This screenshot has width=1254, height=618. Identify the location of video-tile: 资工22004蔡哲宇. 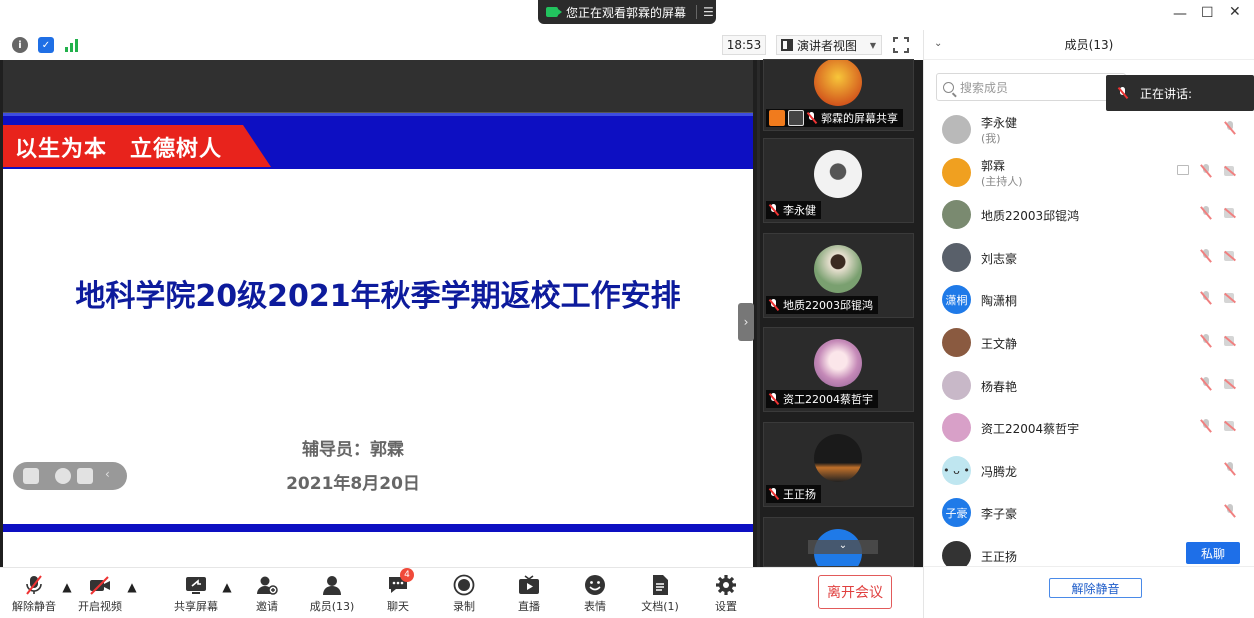
(838, 369).